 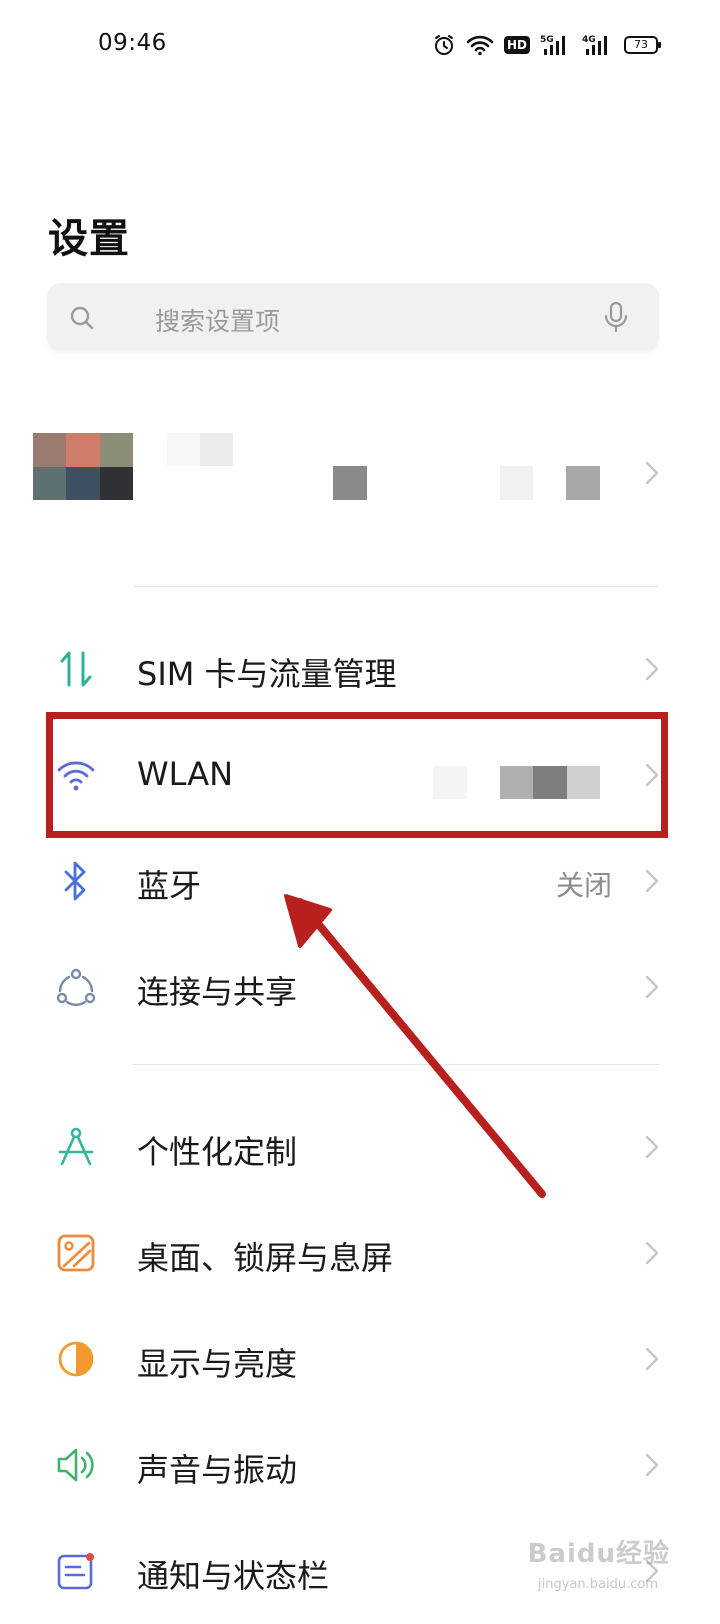 What do you see at coordinates (89, 239) in the screenshot?
I see `page-title: 设置` at bounding box center [89, 239].